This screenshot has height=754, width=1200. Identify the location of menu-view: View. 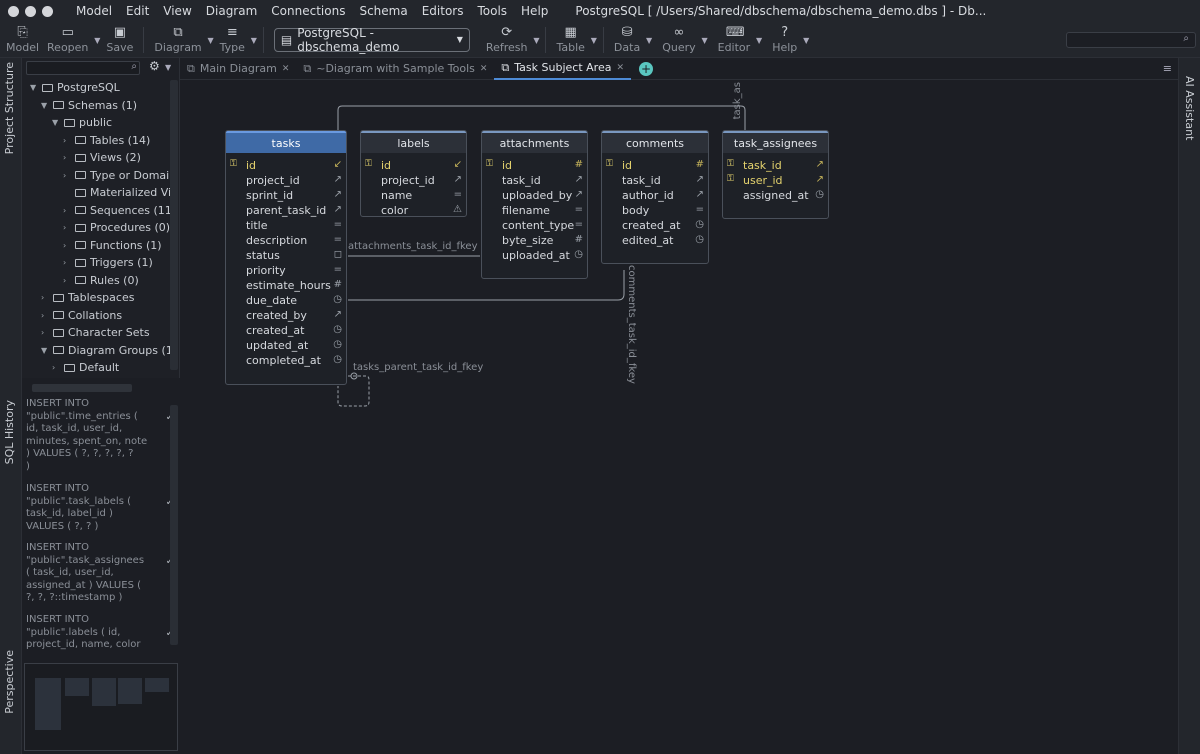
(177, 11).